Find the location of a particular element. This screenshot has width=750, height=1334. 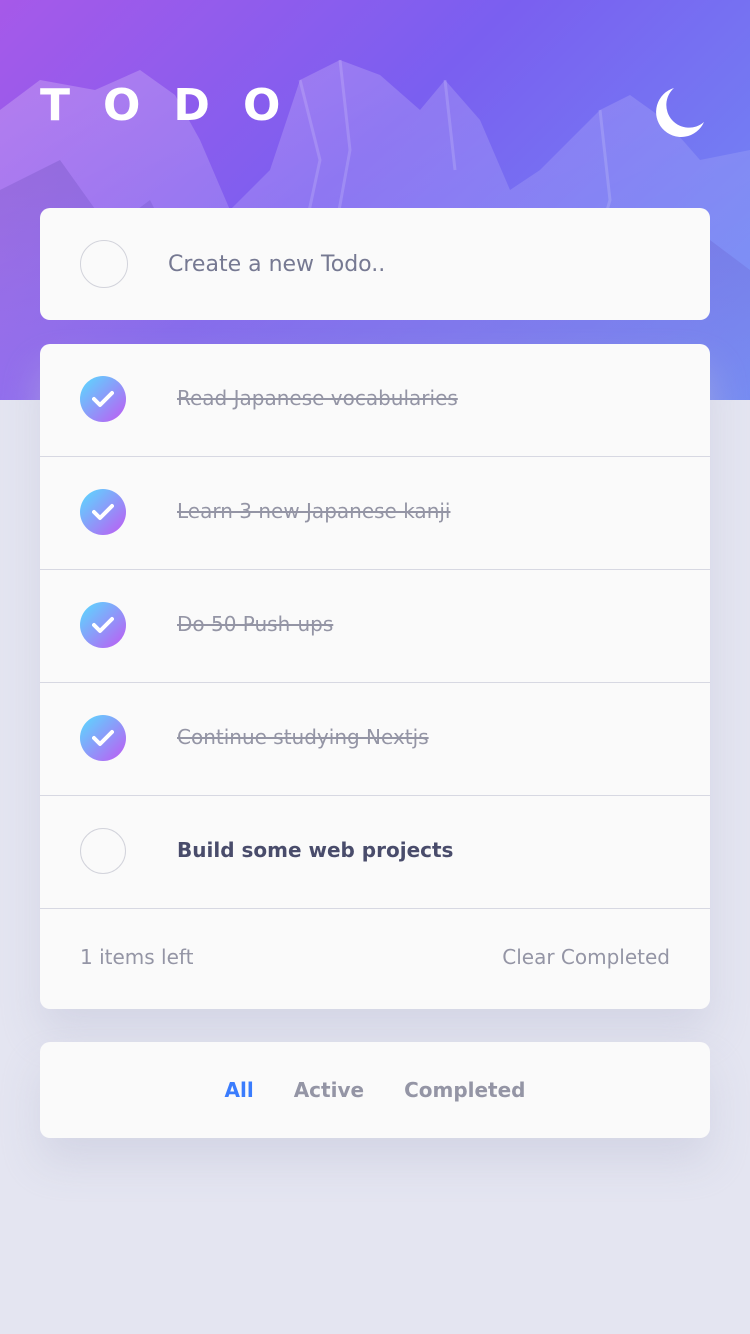

theme-toggle-button is located at coordinates (680, 112).